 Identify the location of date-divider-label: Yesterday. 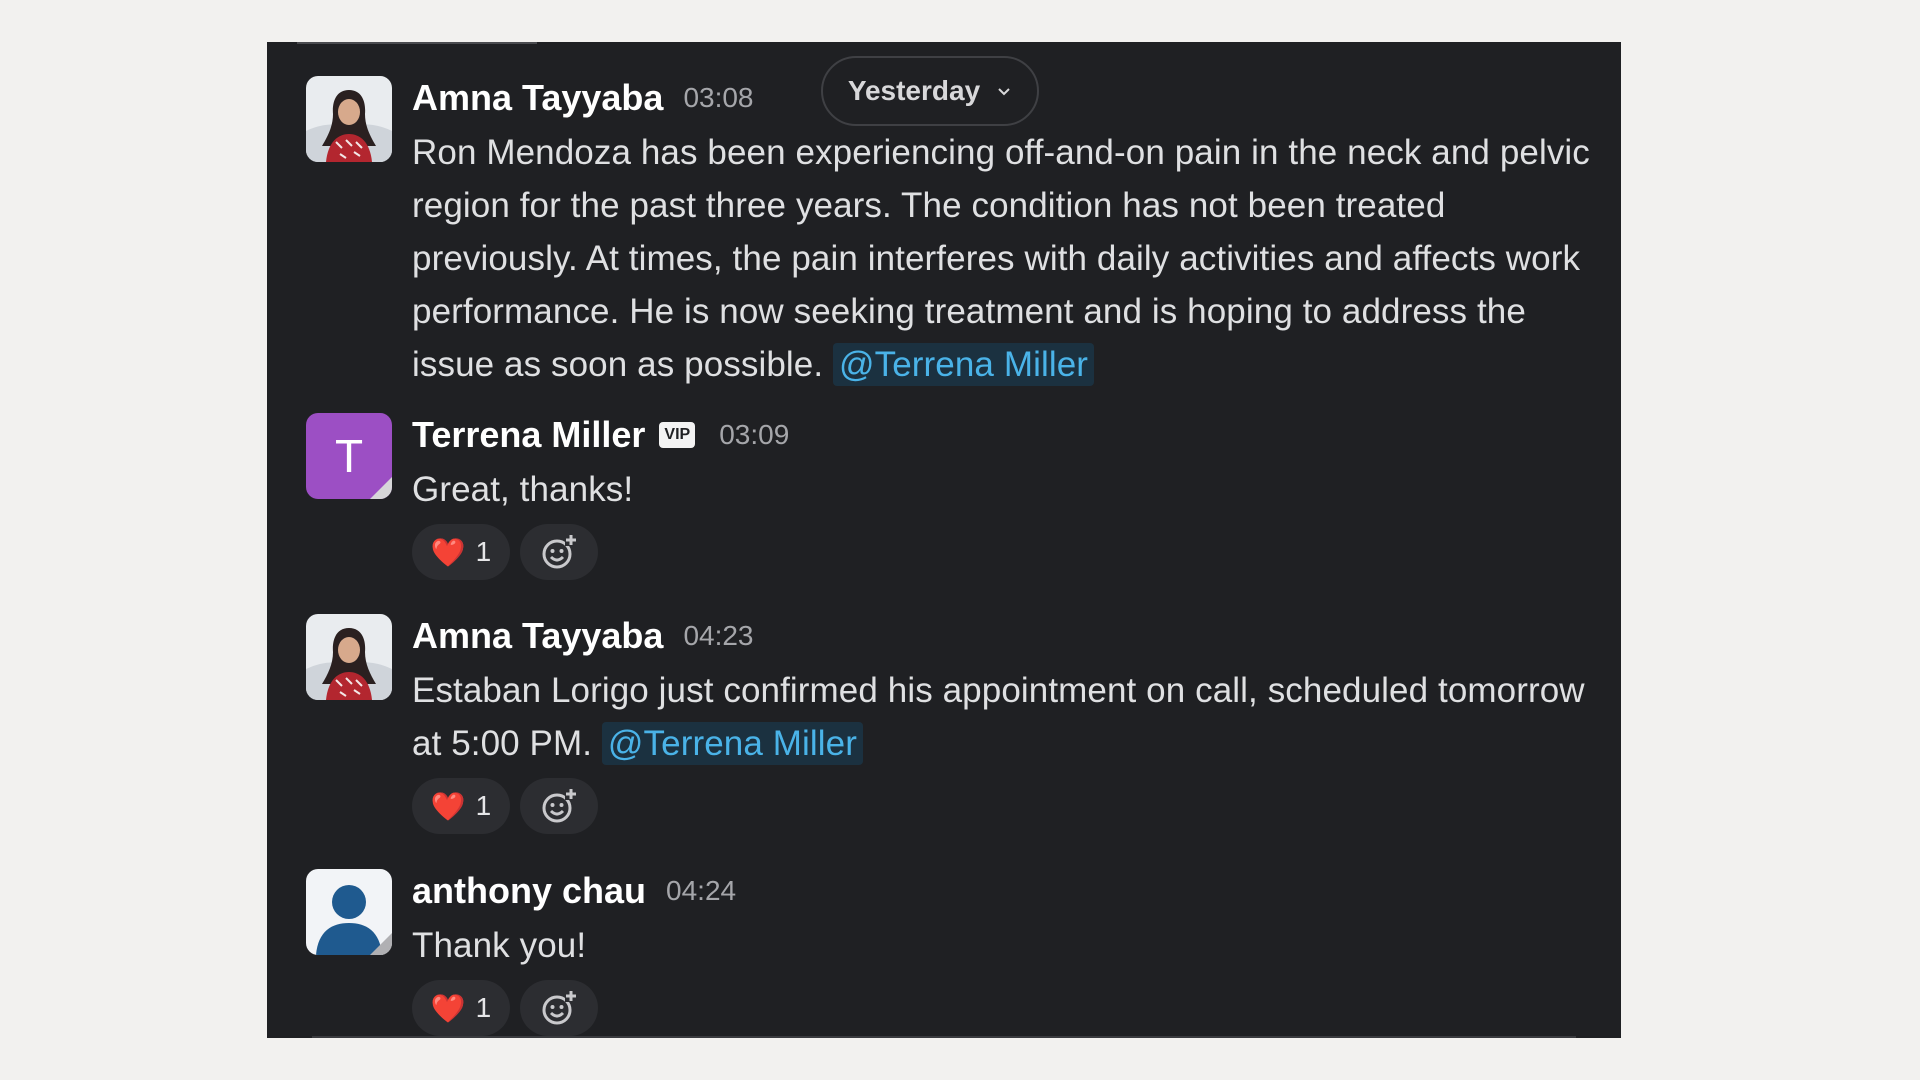
(914, 90).